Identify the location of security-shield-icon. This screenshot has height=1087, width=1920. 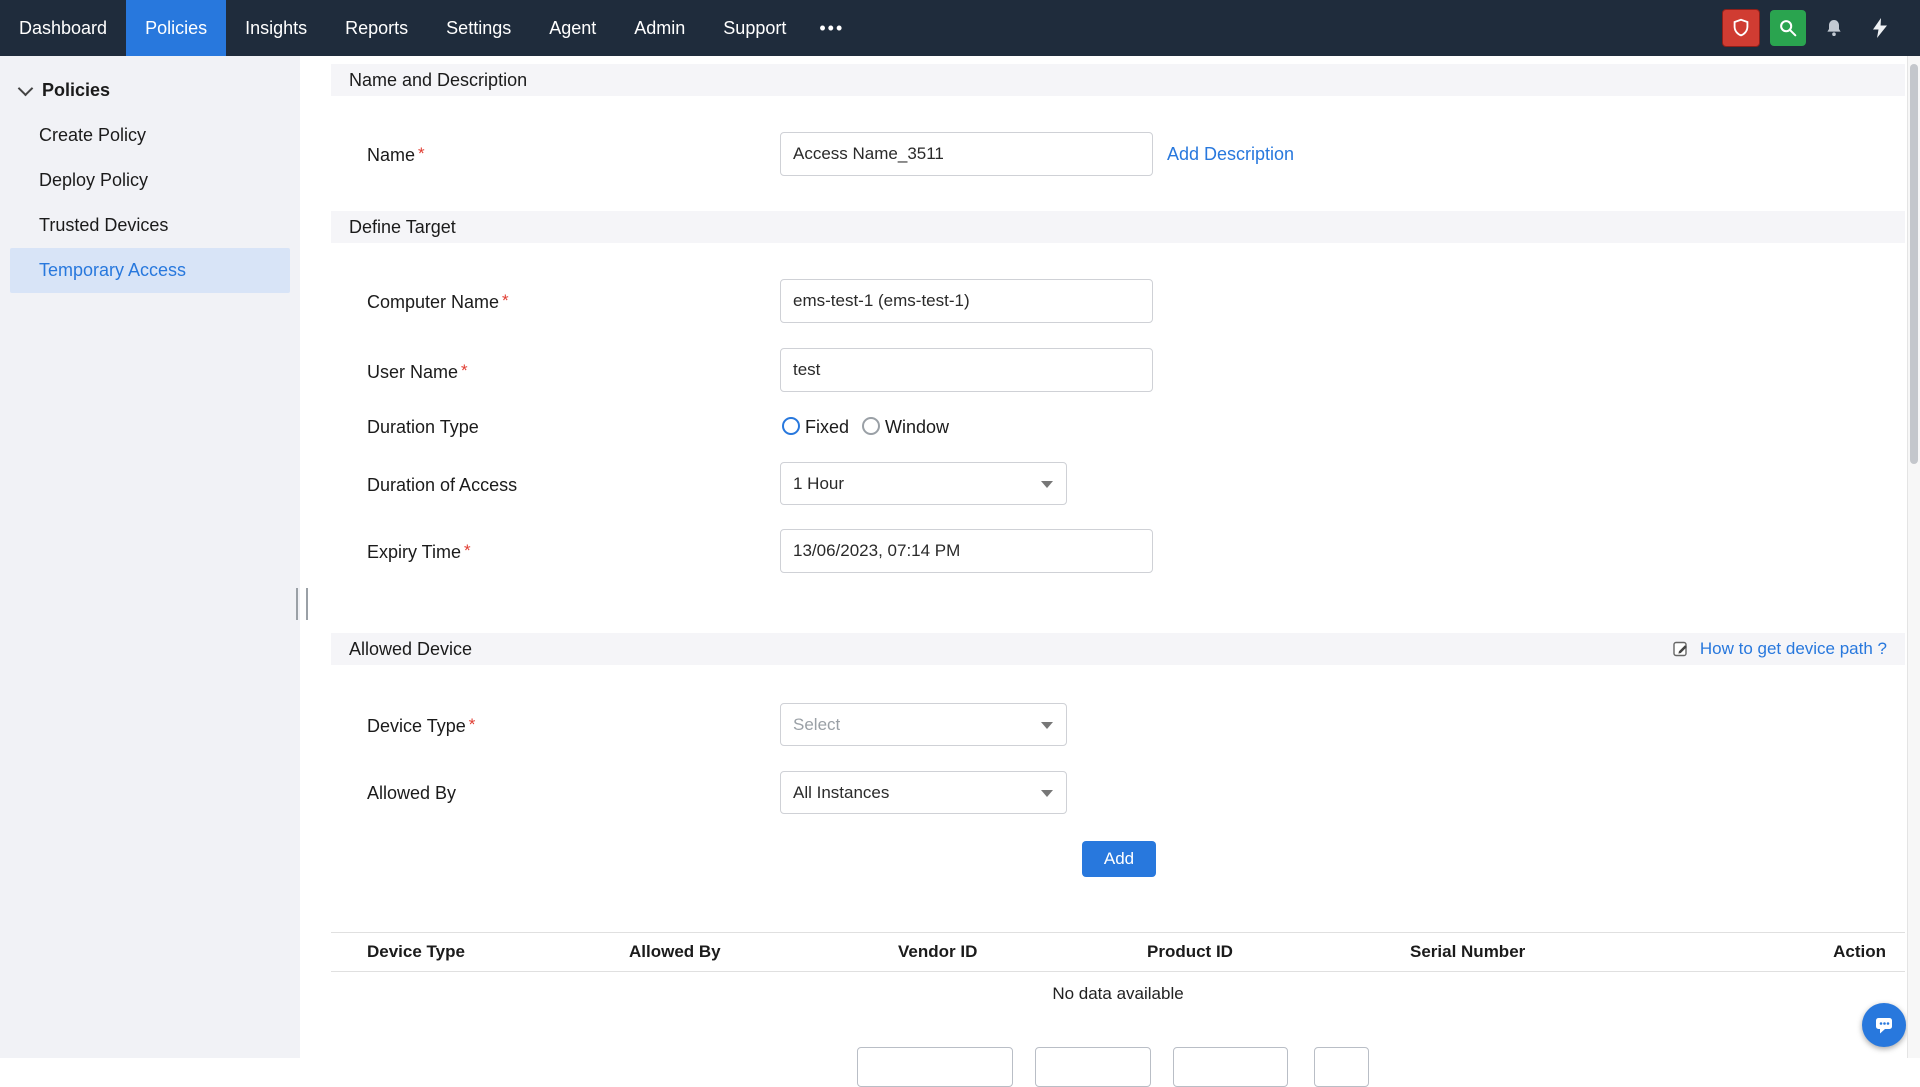
(1741, 28).